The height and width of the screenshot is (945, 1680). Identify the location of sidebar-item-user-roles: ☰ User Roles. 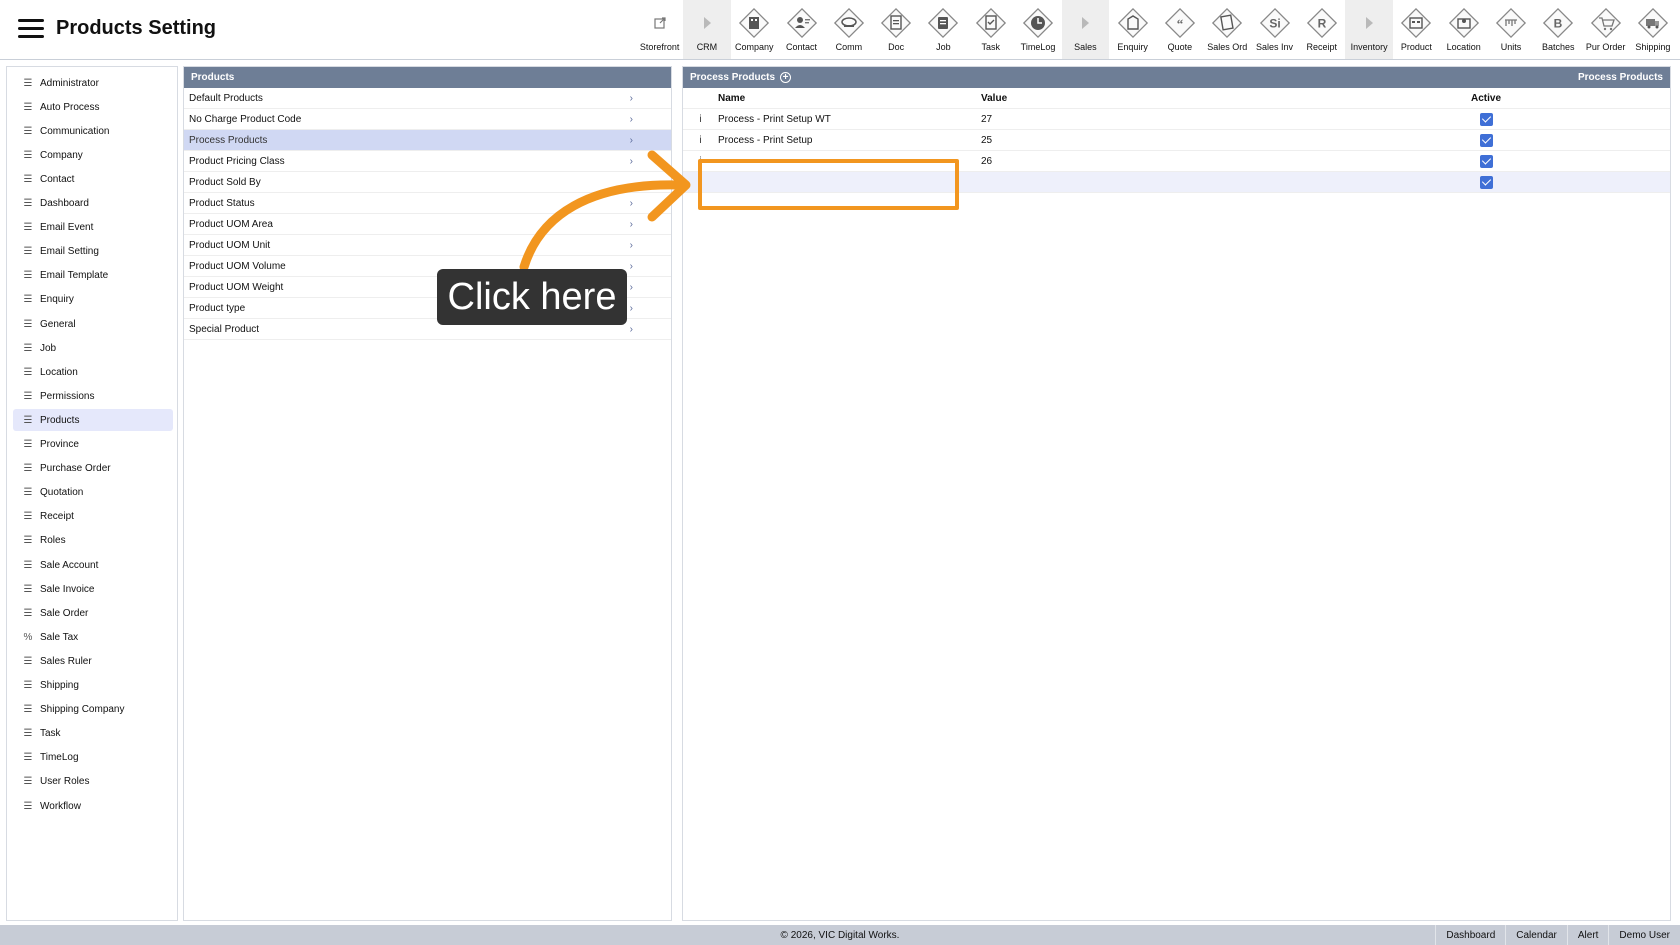
(93, 782).